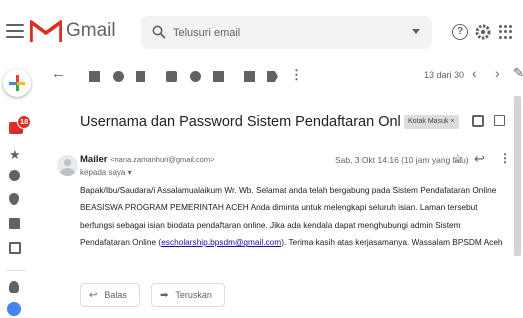 This screenshot has width=523, height=318. What do you see at coordinates (218, 76) in the screenshot?
I see `add-to-tasks-icon` at bounding box center [218, 76].